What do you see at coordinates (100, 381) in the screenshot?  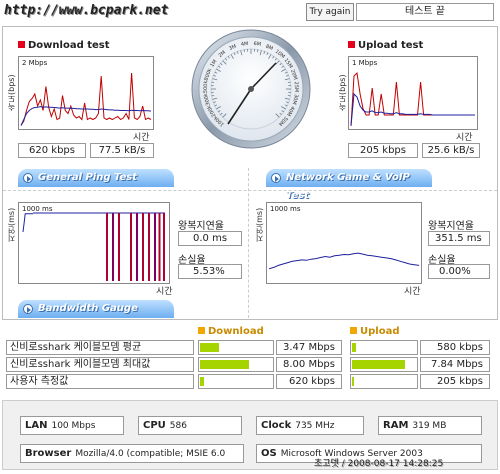 I see `table-row-label: 사용자 측정값` at bounding box center [100, 381].